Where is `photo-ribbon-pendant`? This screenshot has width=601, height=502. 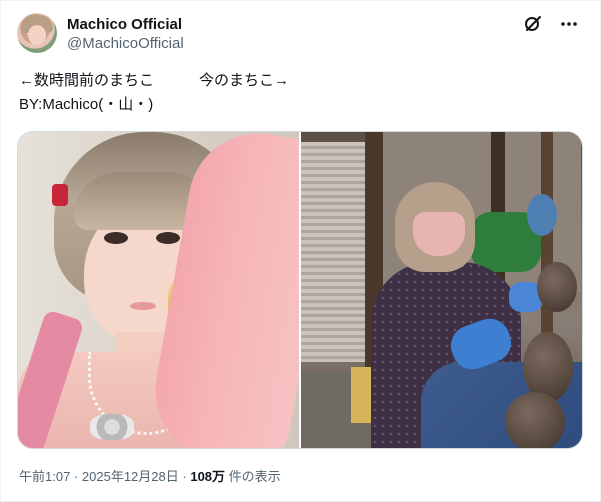
photo-ribbon-pendant is located at coordinates (112, 427).